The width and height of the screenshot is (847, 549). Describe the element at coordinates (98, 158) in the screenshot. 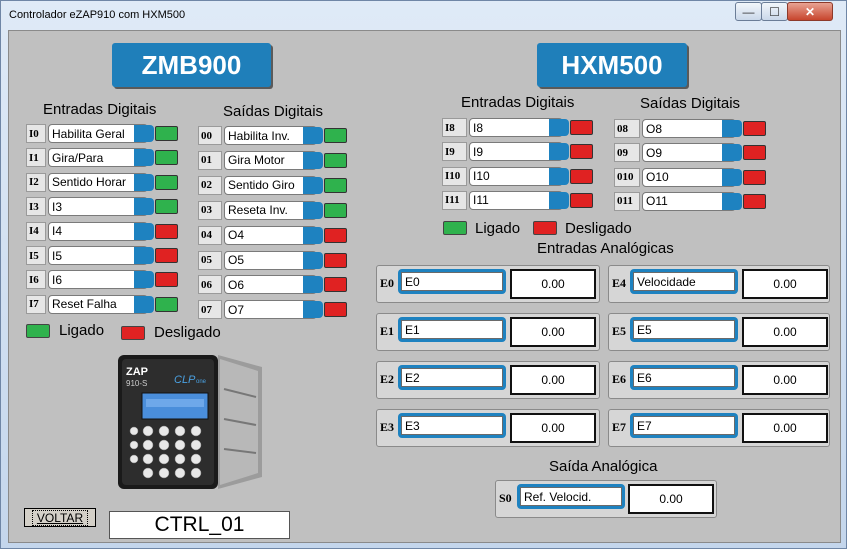

I see `zmb-input-label: Gira/Para` at that location.